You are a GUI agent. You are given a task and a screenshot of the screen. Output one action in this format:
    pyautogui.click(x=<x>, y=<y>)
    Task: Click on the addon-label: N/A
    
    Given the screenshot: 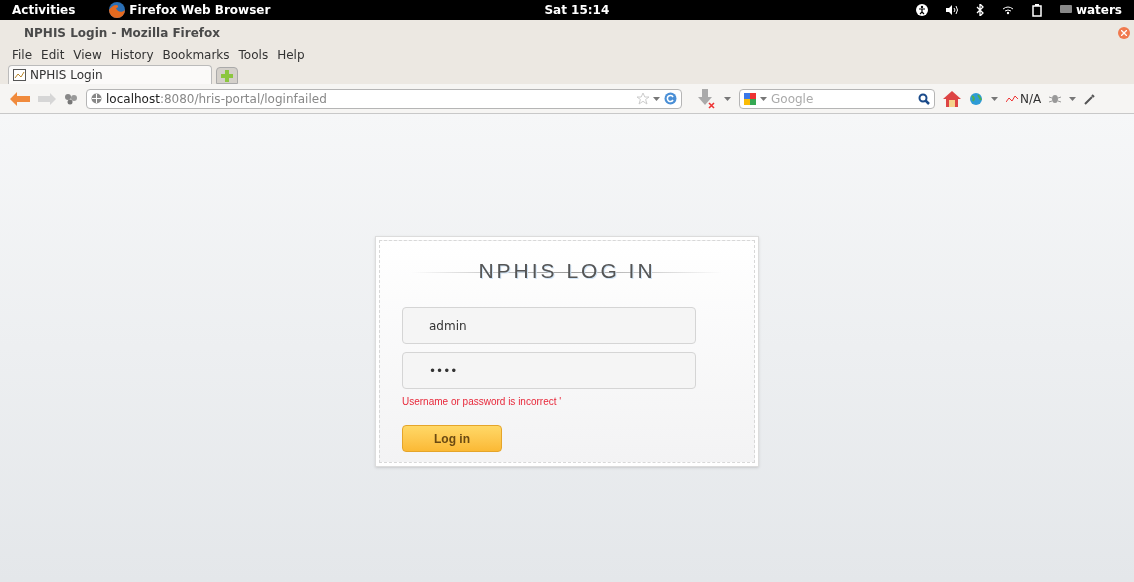 What is the action you would take?
    pyautogui.click(x=1031, y=98)
    